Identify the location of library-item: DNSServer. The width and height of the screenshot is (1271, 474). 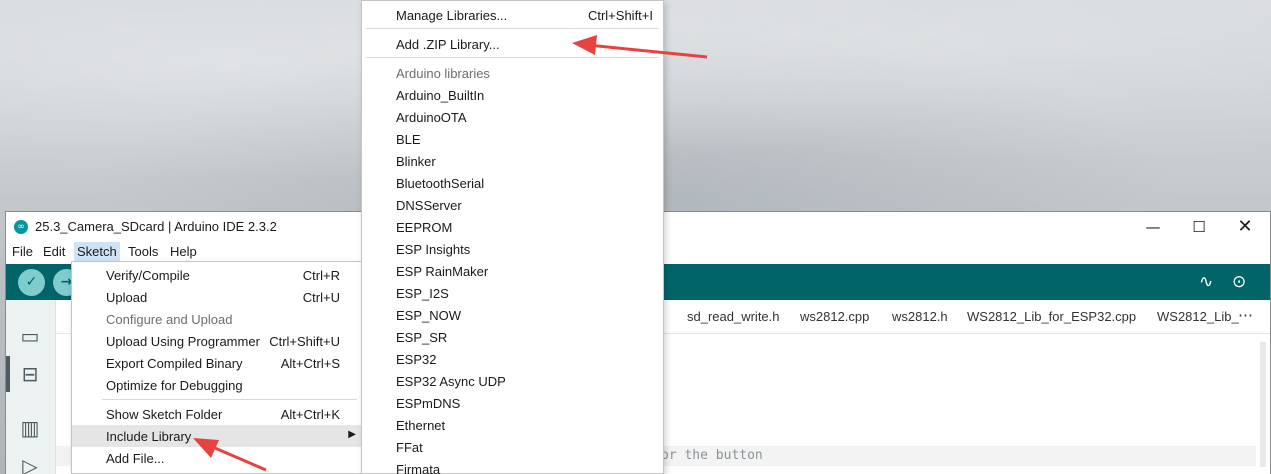
(512, 205).